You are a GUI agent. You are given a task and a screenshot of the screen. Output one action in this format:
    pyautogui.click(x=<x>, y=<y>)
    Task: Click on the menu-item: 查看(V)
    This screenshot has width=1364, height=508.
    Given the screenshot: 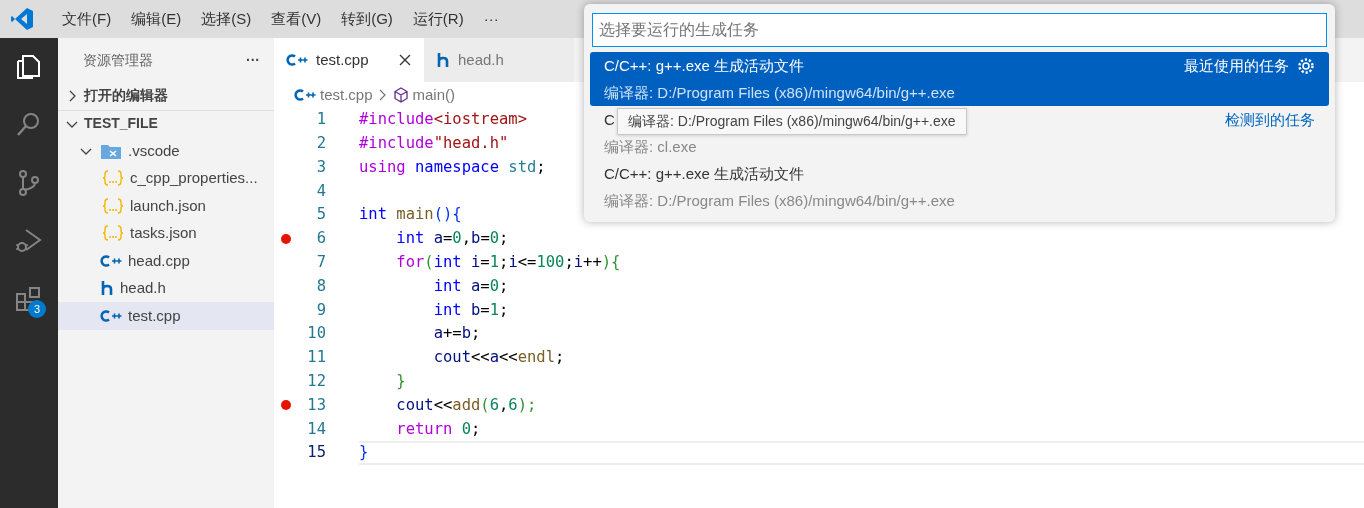 What is the action you would take?
    pyautogui.click(x=296, y=19)
    